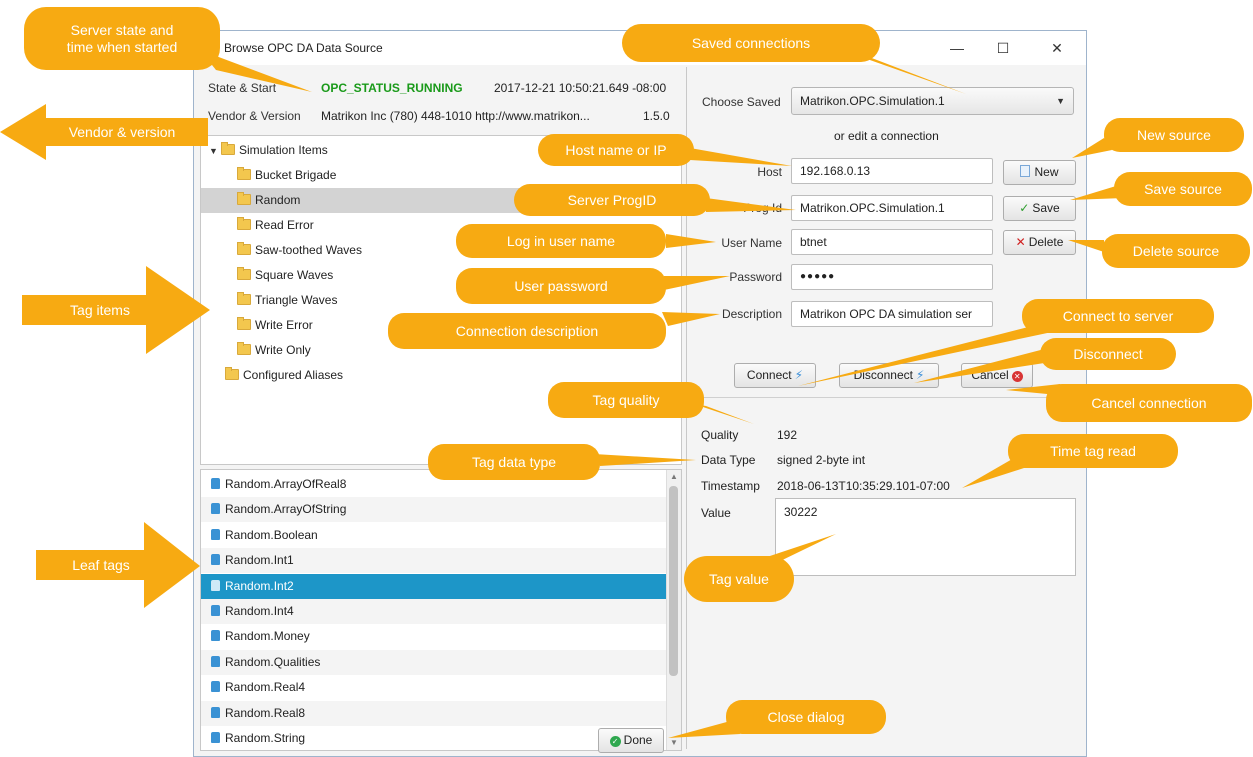 The width and height of the screenshot is (1253, 757). What do you see at coordinates (1118, 316) in the screenshot?
I see `annotation-connect-server: Connect to server` at bounding box center [1118, 316].